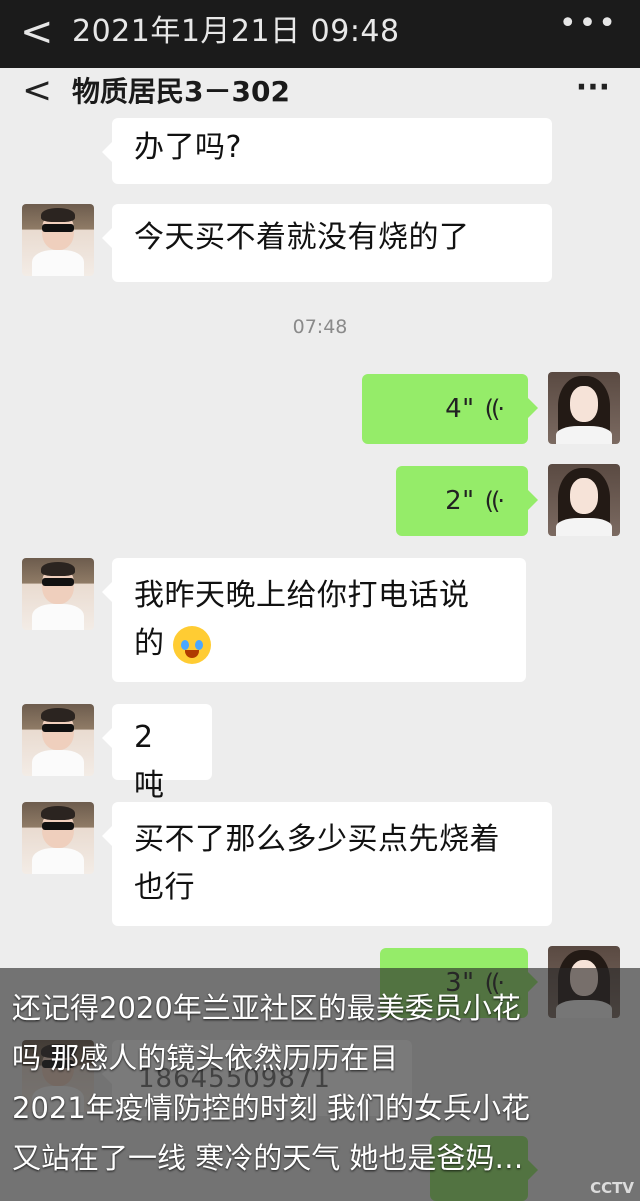  What do you see at coordinates (317, 839) in the screenshot?
I see `message-text-line: 买不了那么多少买点先烧着` at bounding box center [317, 839].